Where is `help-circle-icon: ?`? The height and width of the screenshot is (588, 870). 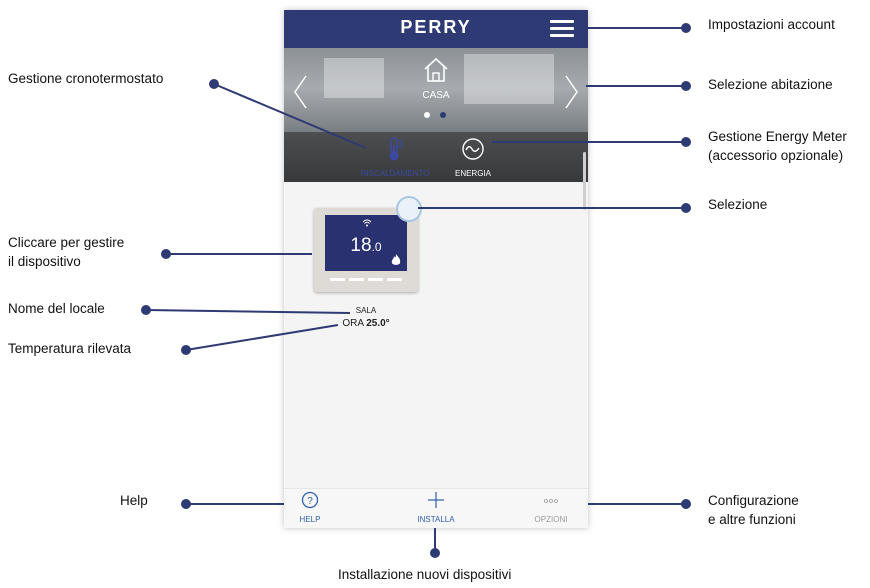
help-circle-icon: ? is located at coordinates (310, 500).